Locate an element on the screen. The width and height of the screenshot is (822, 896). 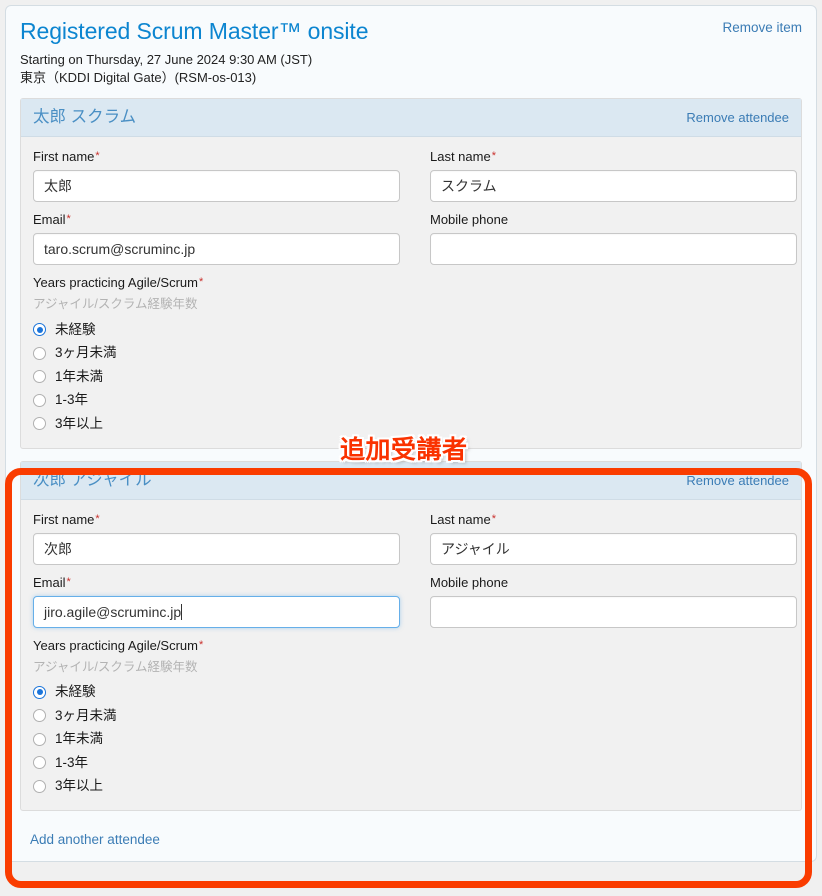
course-venue: 東京（KDDI Digital Gate）(RSM-os-013) is located at coordinates (138, 77).